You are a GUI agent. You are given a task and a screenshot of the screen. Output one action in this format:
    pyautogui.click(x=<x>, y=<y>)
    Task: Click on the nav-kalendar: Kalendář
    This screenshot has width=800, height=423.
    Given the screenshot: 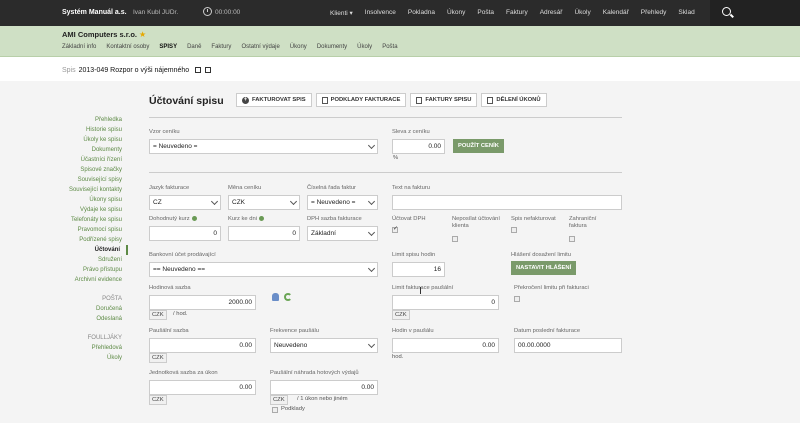 What is the action you would take?
    pyautogui.click(x=616, y=13)
    